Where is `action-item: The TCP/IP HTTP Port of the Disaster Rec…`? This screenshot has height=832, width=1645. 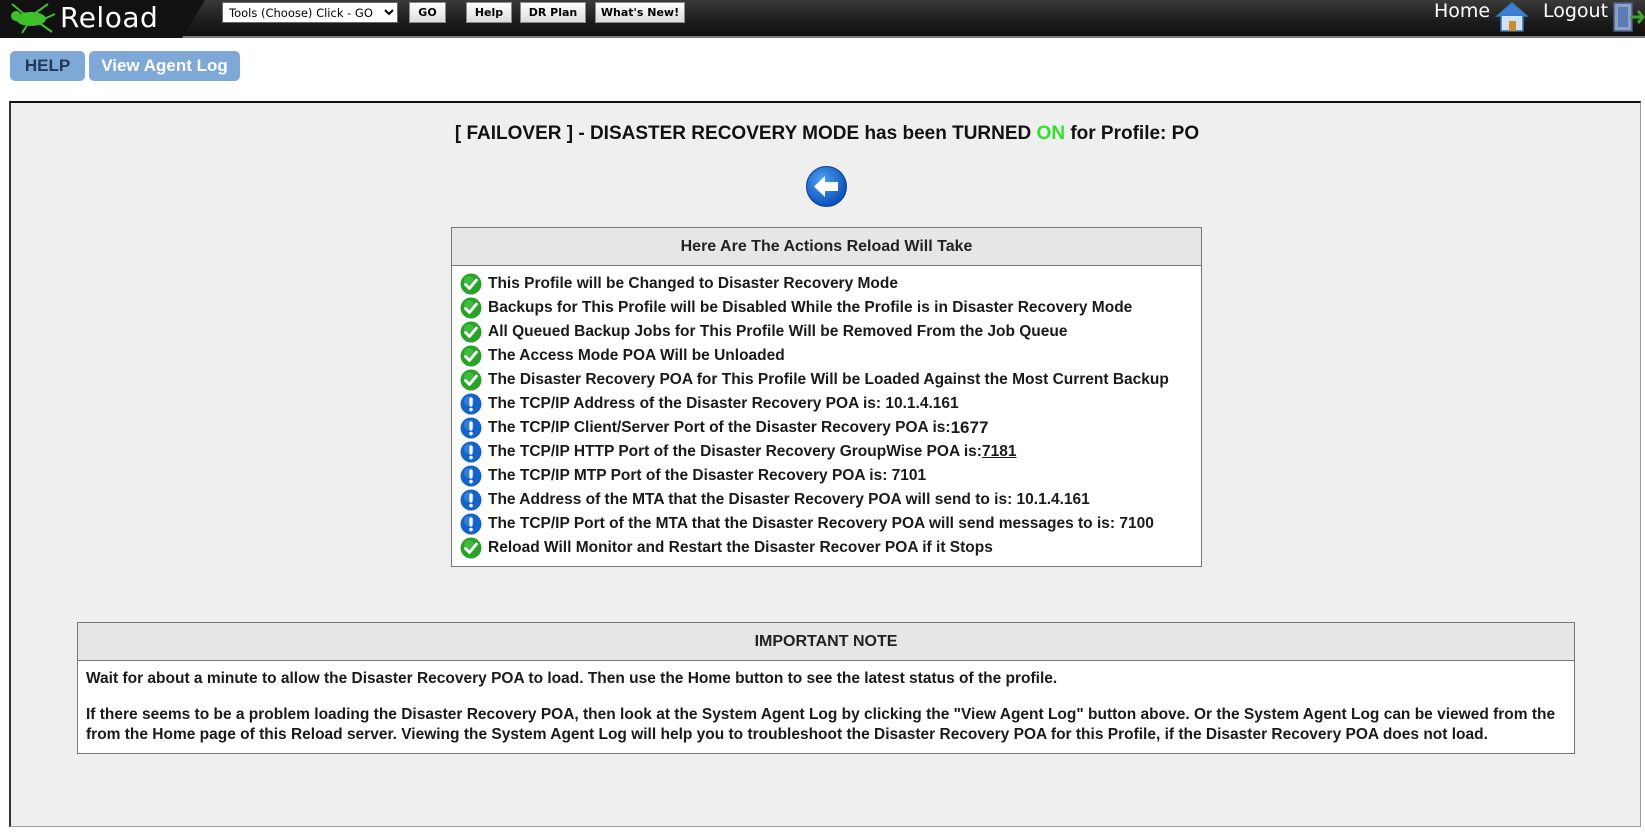
action-item: The TCP/IP HTTP Port of the Disaster Rec… is located at coordinates (830, 452).